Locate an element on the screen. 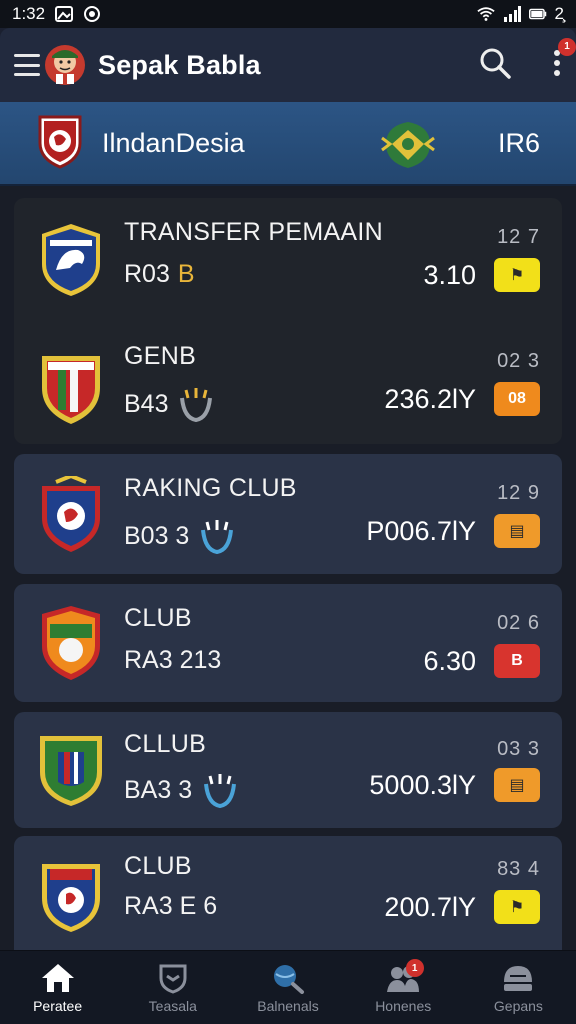  league-code: IR6 is located at coordinates (518, 142).